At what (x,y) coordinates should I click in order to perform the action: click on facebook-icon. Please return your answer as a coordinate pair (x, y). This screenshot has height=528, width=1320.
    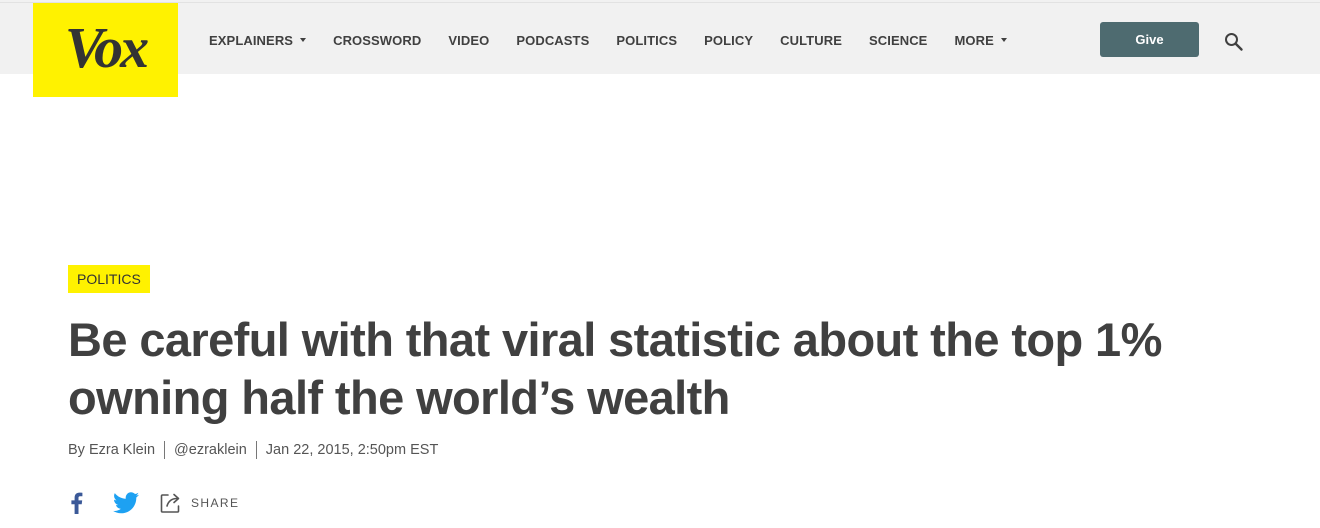
    Looking at the image, I should click on (76, 503).